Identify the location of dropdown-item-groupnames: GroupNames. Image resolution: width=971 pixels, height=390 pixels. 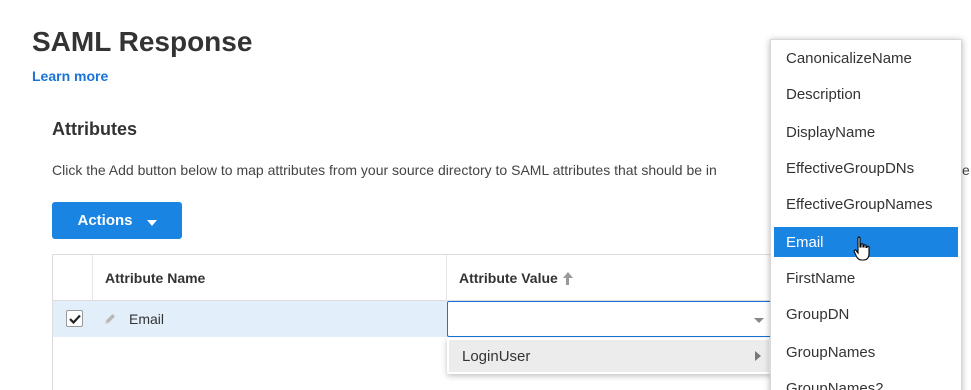
(866, 352).